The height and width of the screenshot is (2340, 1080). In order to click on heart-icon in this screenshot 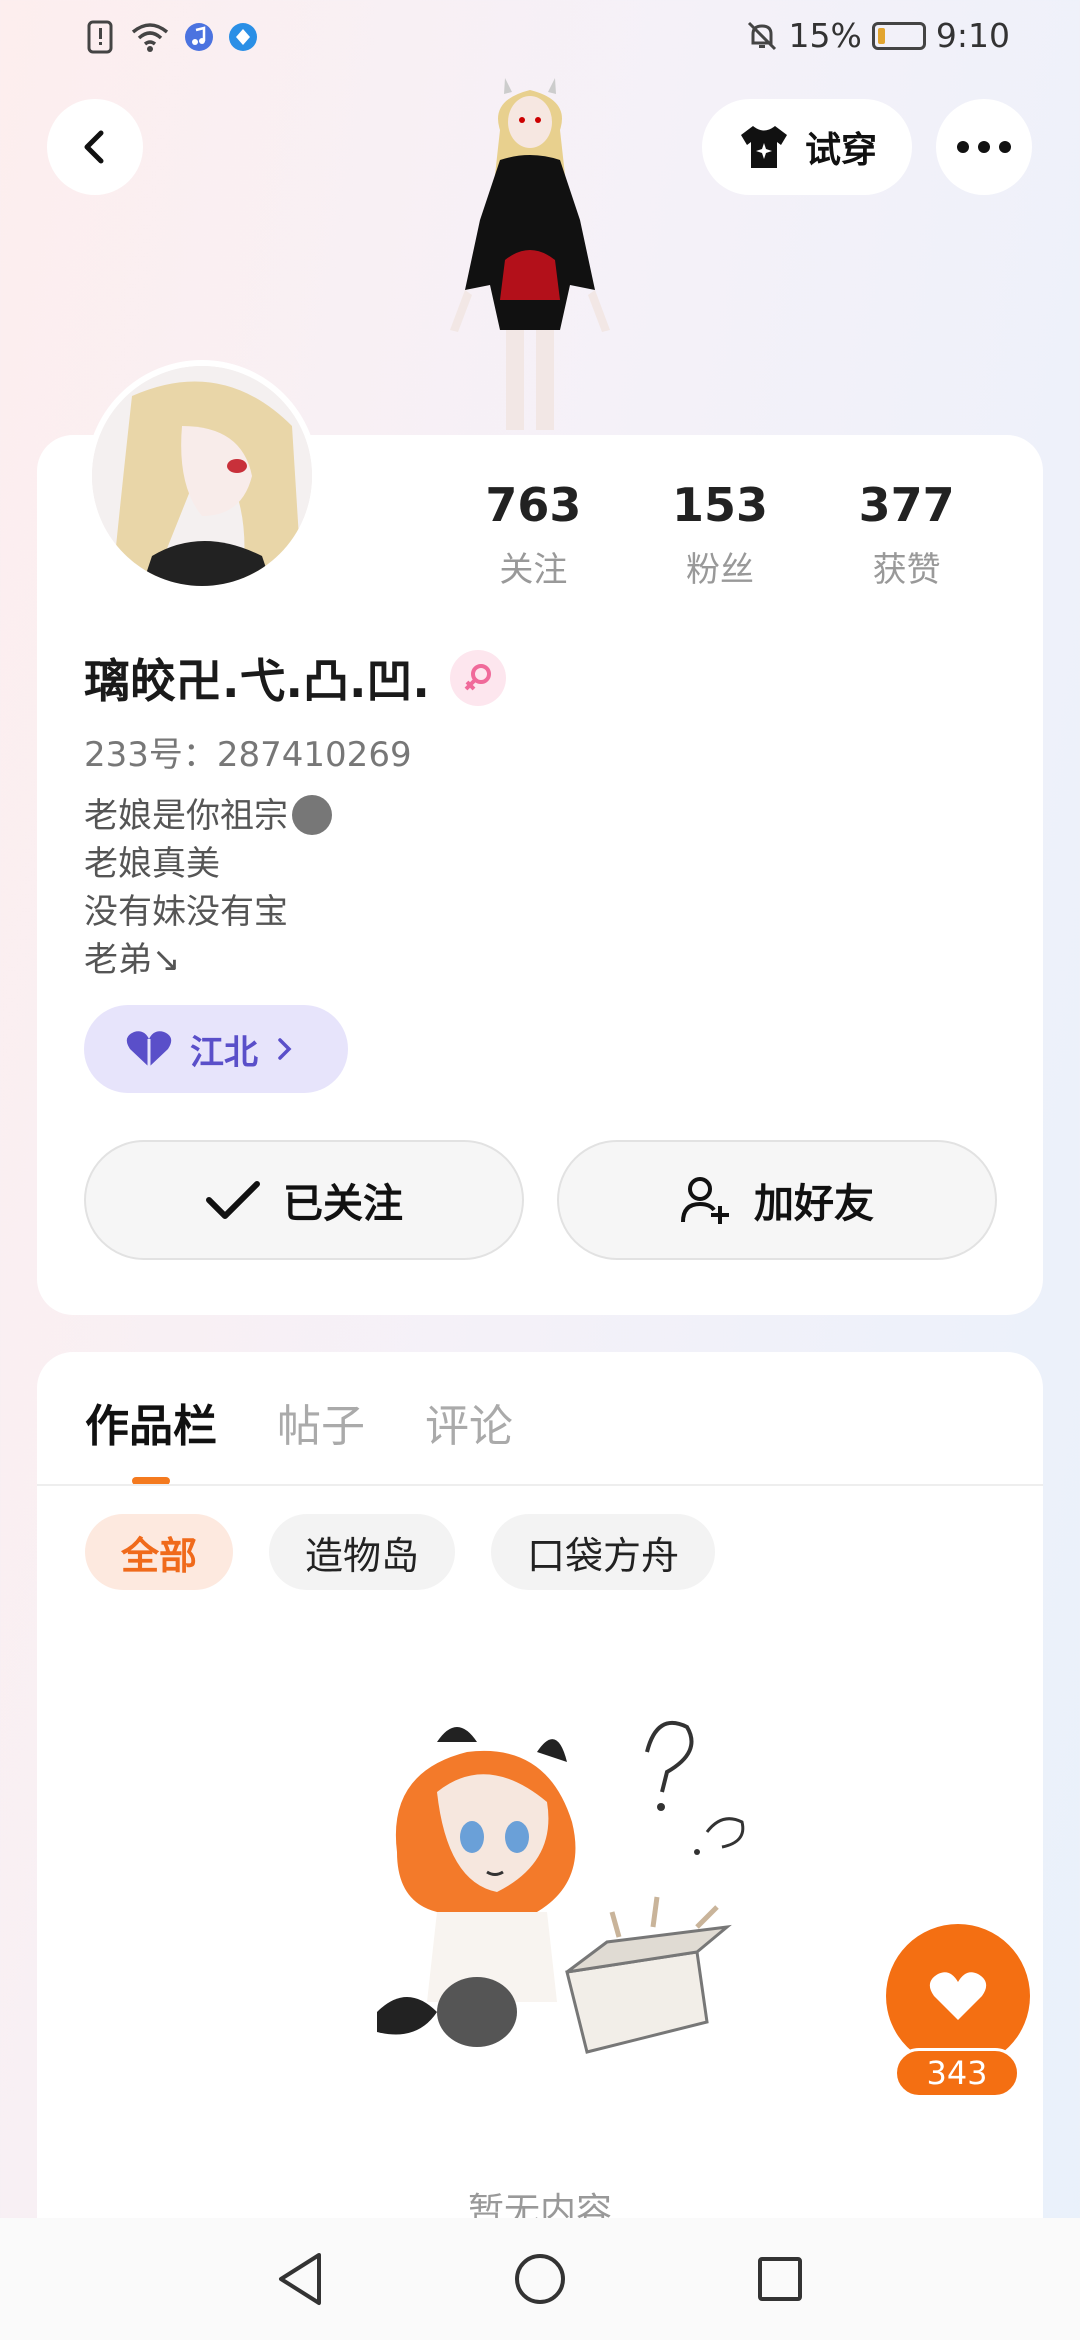, I will do `click(958, 1996)`.